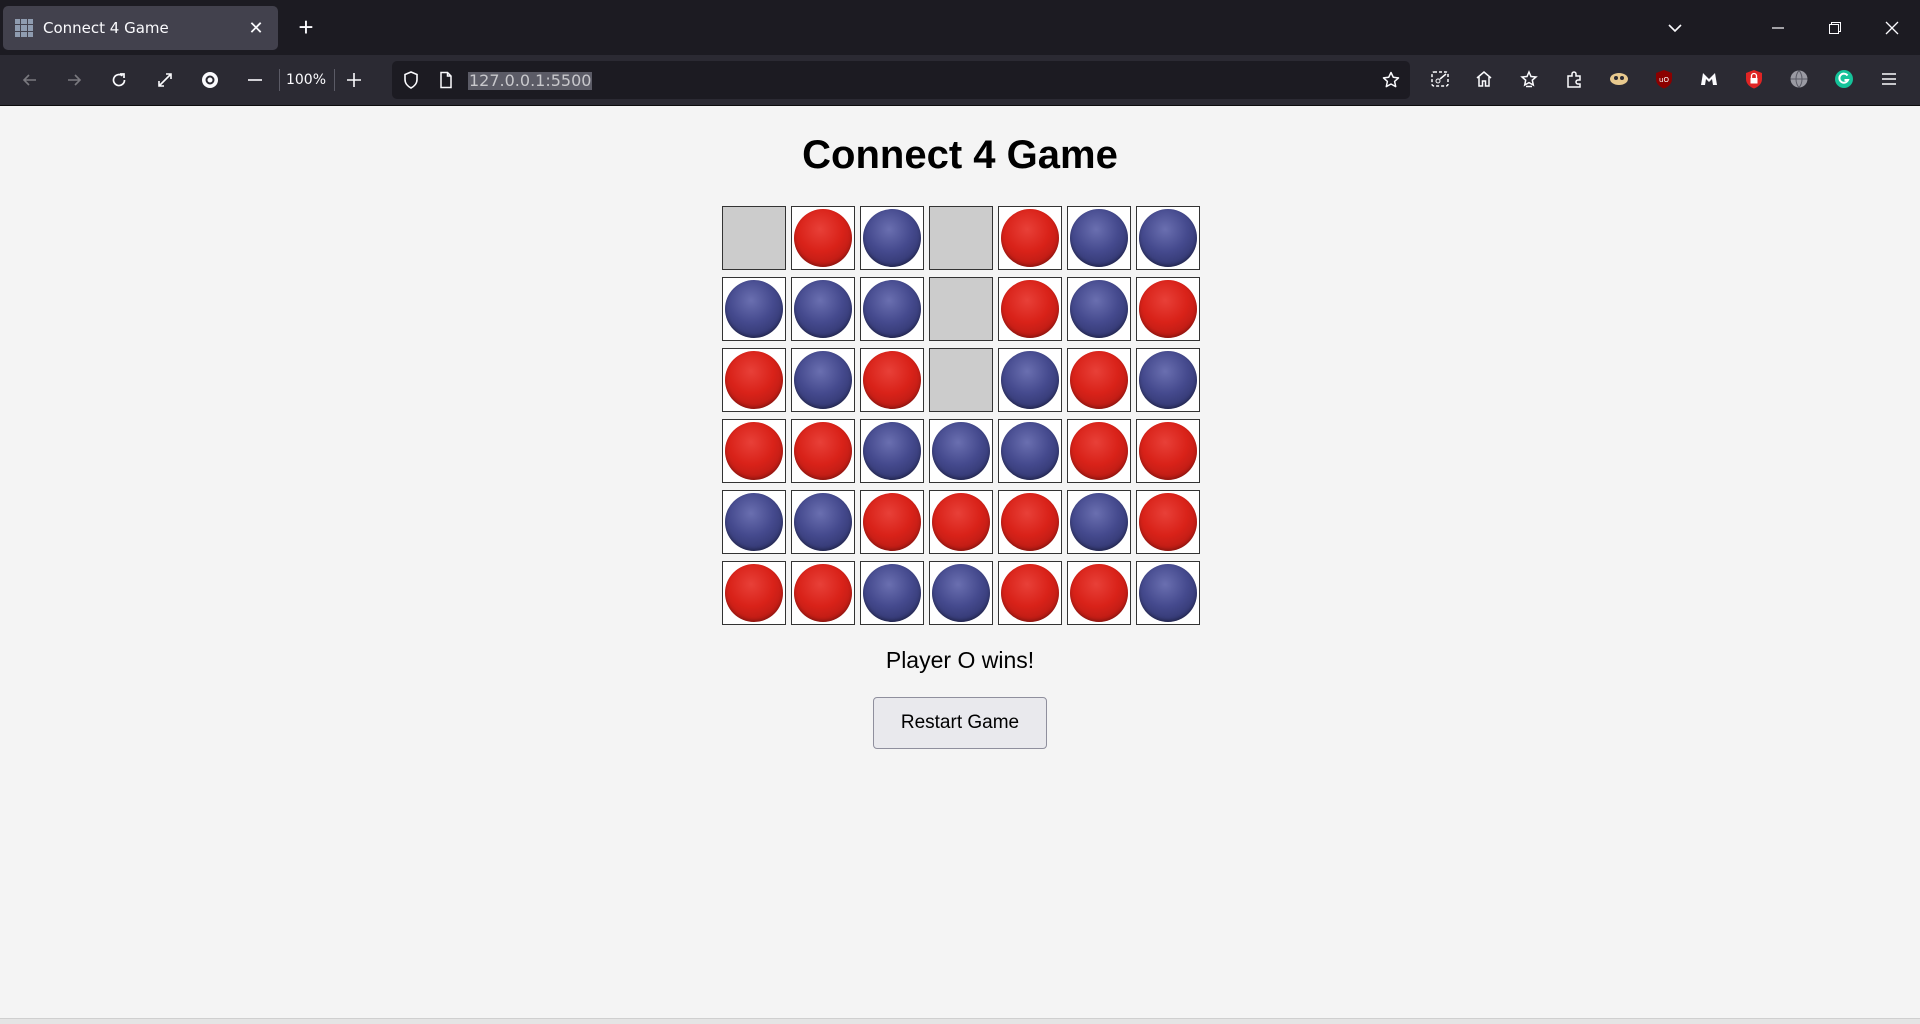  What do you see at coordinates (446, 80) in the screenshot?
I see `page-info-icon` at bounding box center [446, 80].